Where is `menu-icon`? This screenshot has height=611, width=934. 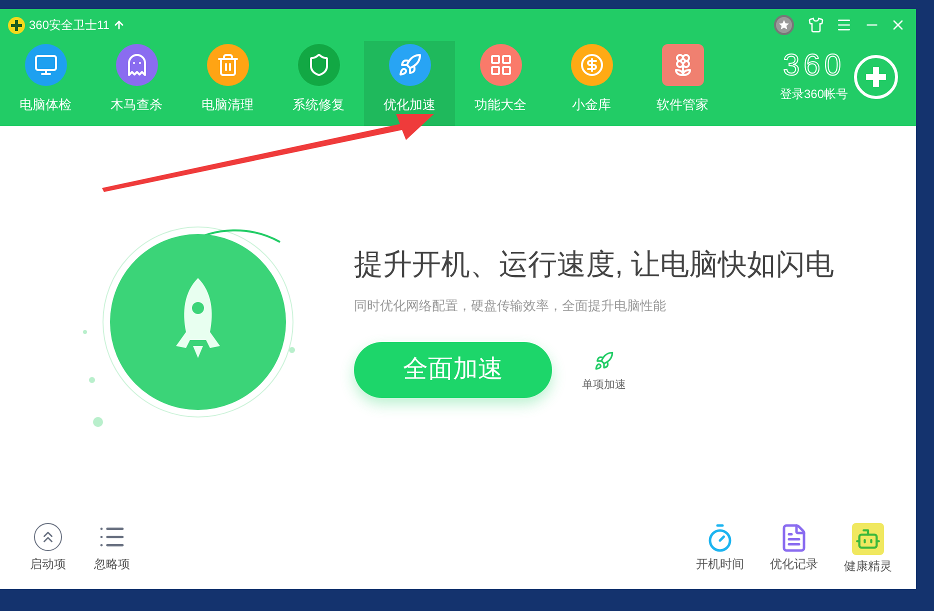
menu-icon is located at coordinates (844, 25).